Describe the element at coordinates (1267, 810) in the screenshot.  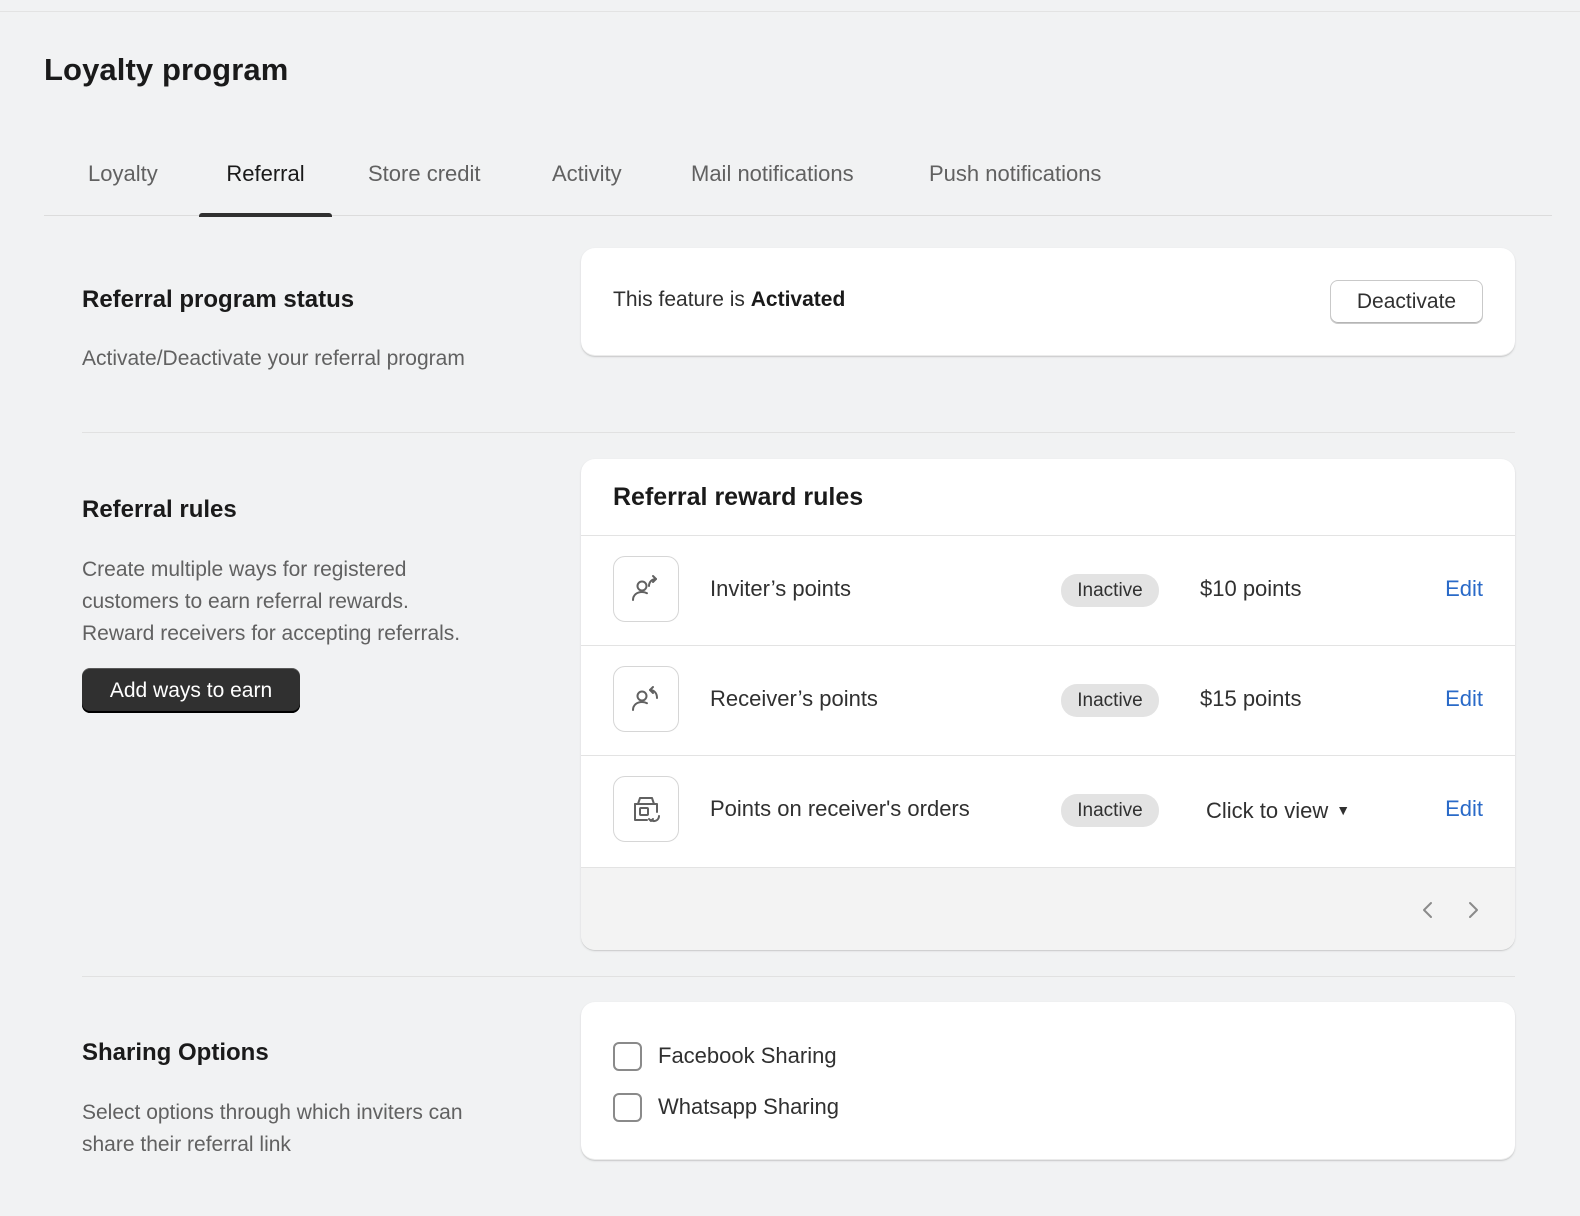
I see `dropdown-label: Click to view` at that location.